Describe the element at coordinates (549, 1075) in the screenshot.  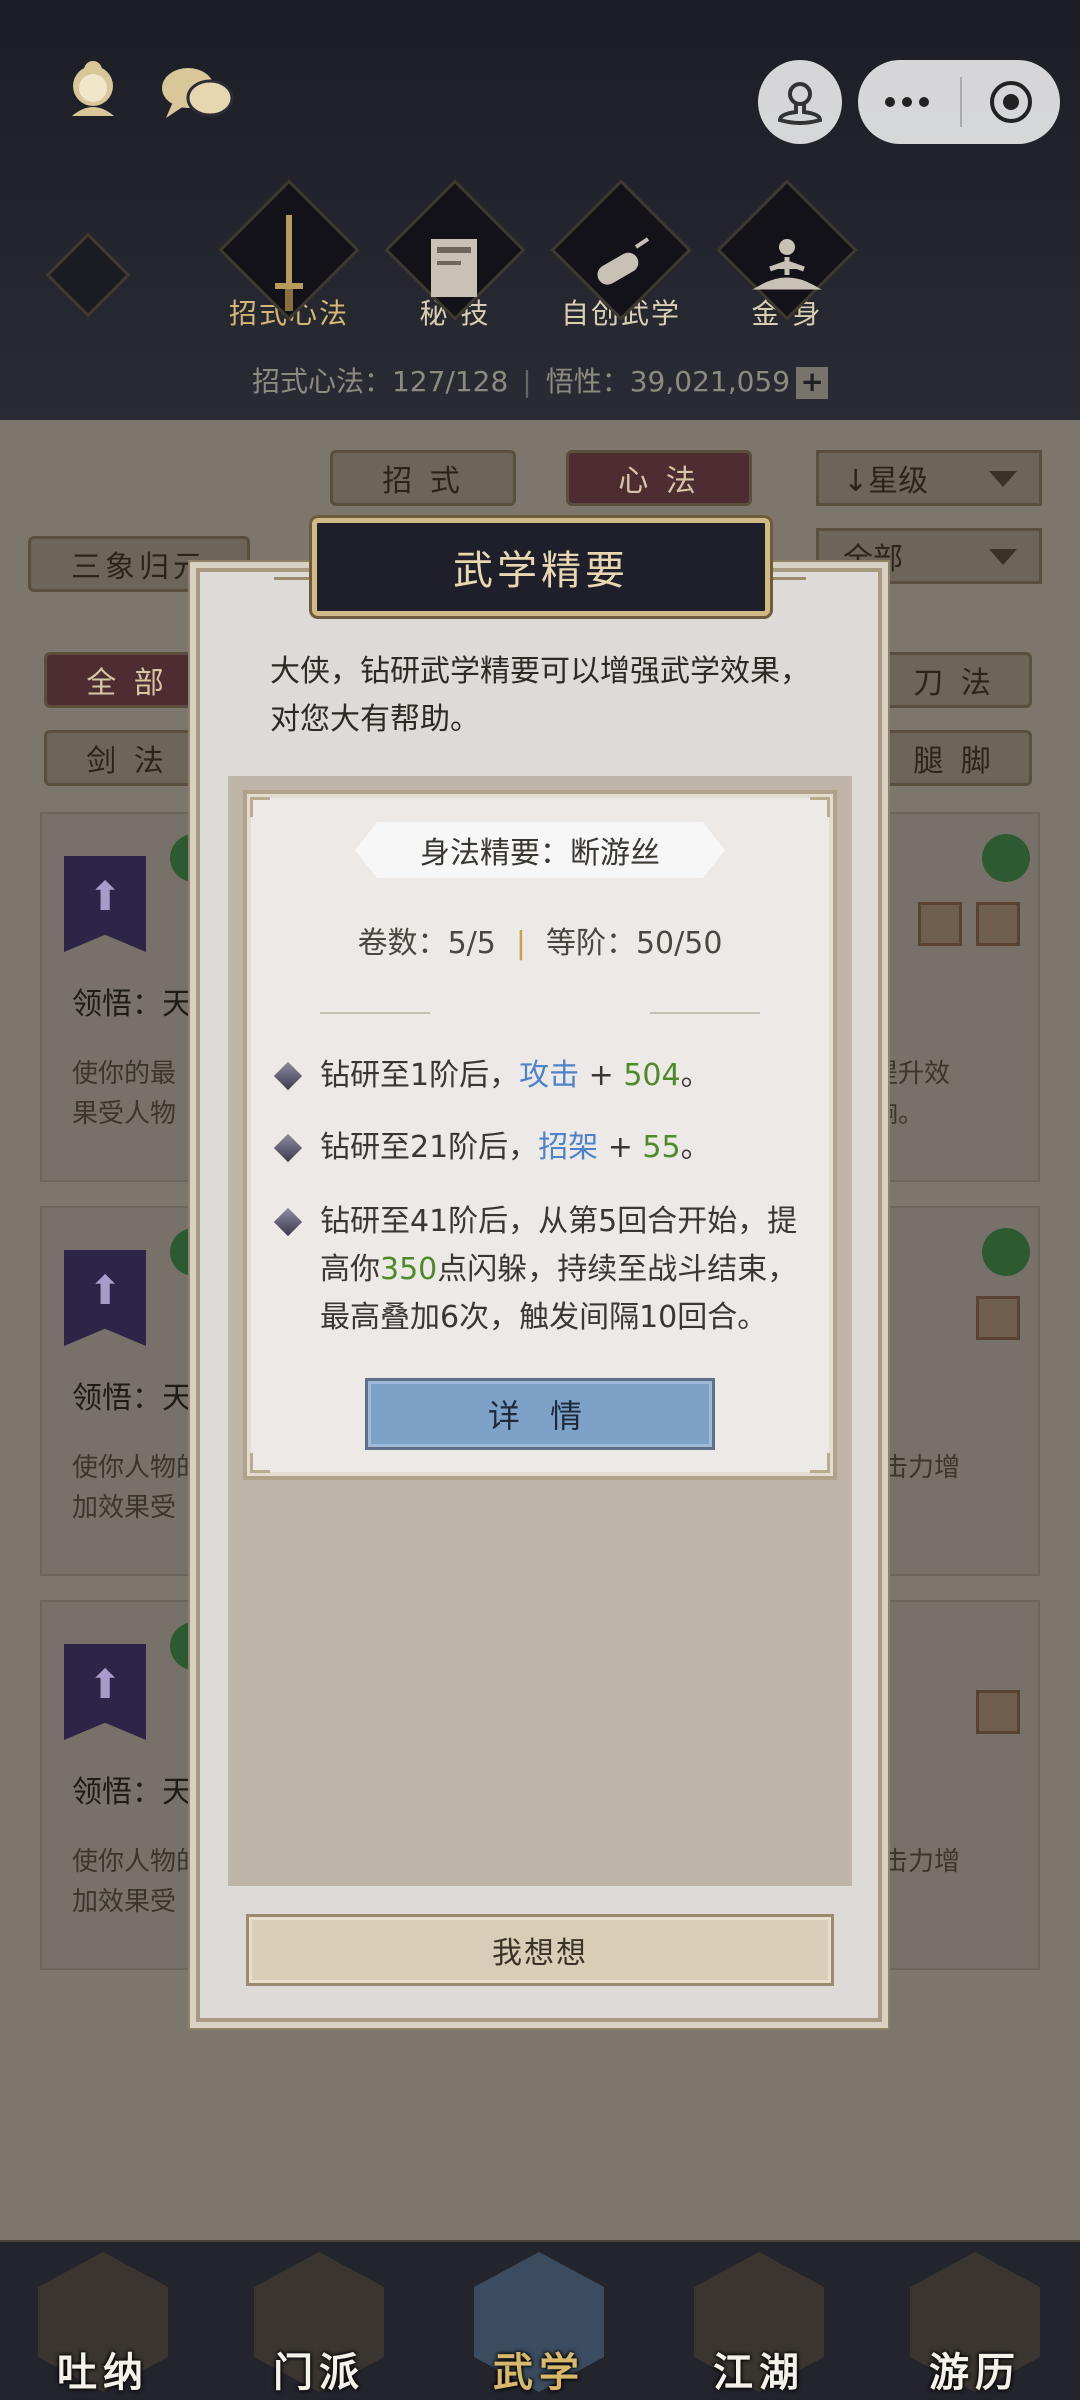
I see `bonus-stat: 攻击` at that location.